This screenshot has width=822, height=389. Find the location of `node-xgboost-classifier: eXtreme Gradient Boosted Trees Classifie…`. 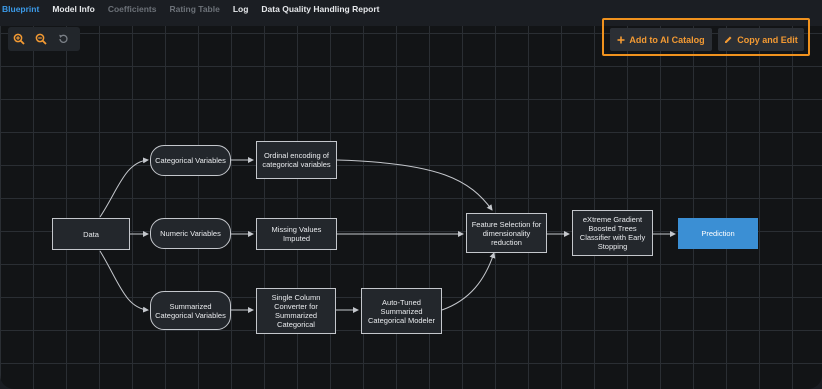

node-xgboost-classifier: eXtreme Gradient Boosted Trees Classifie… is located at coordinates (612, 233).